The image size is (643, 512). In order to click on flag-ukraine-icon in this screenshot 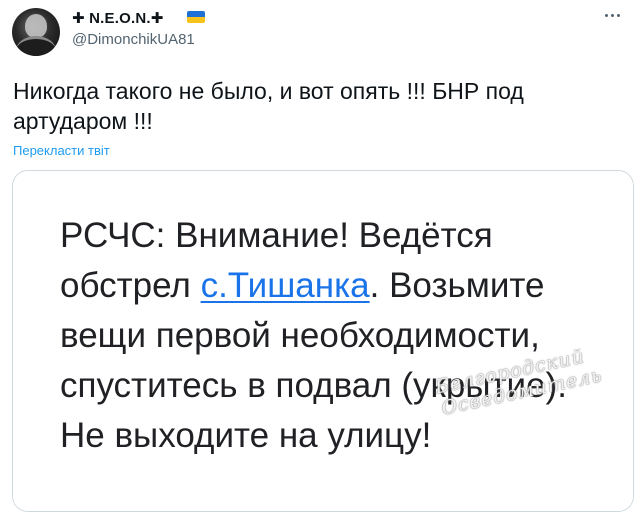, I will do `click(196, 17)`.